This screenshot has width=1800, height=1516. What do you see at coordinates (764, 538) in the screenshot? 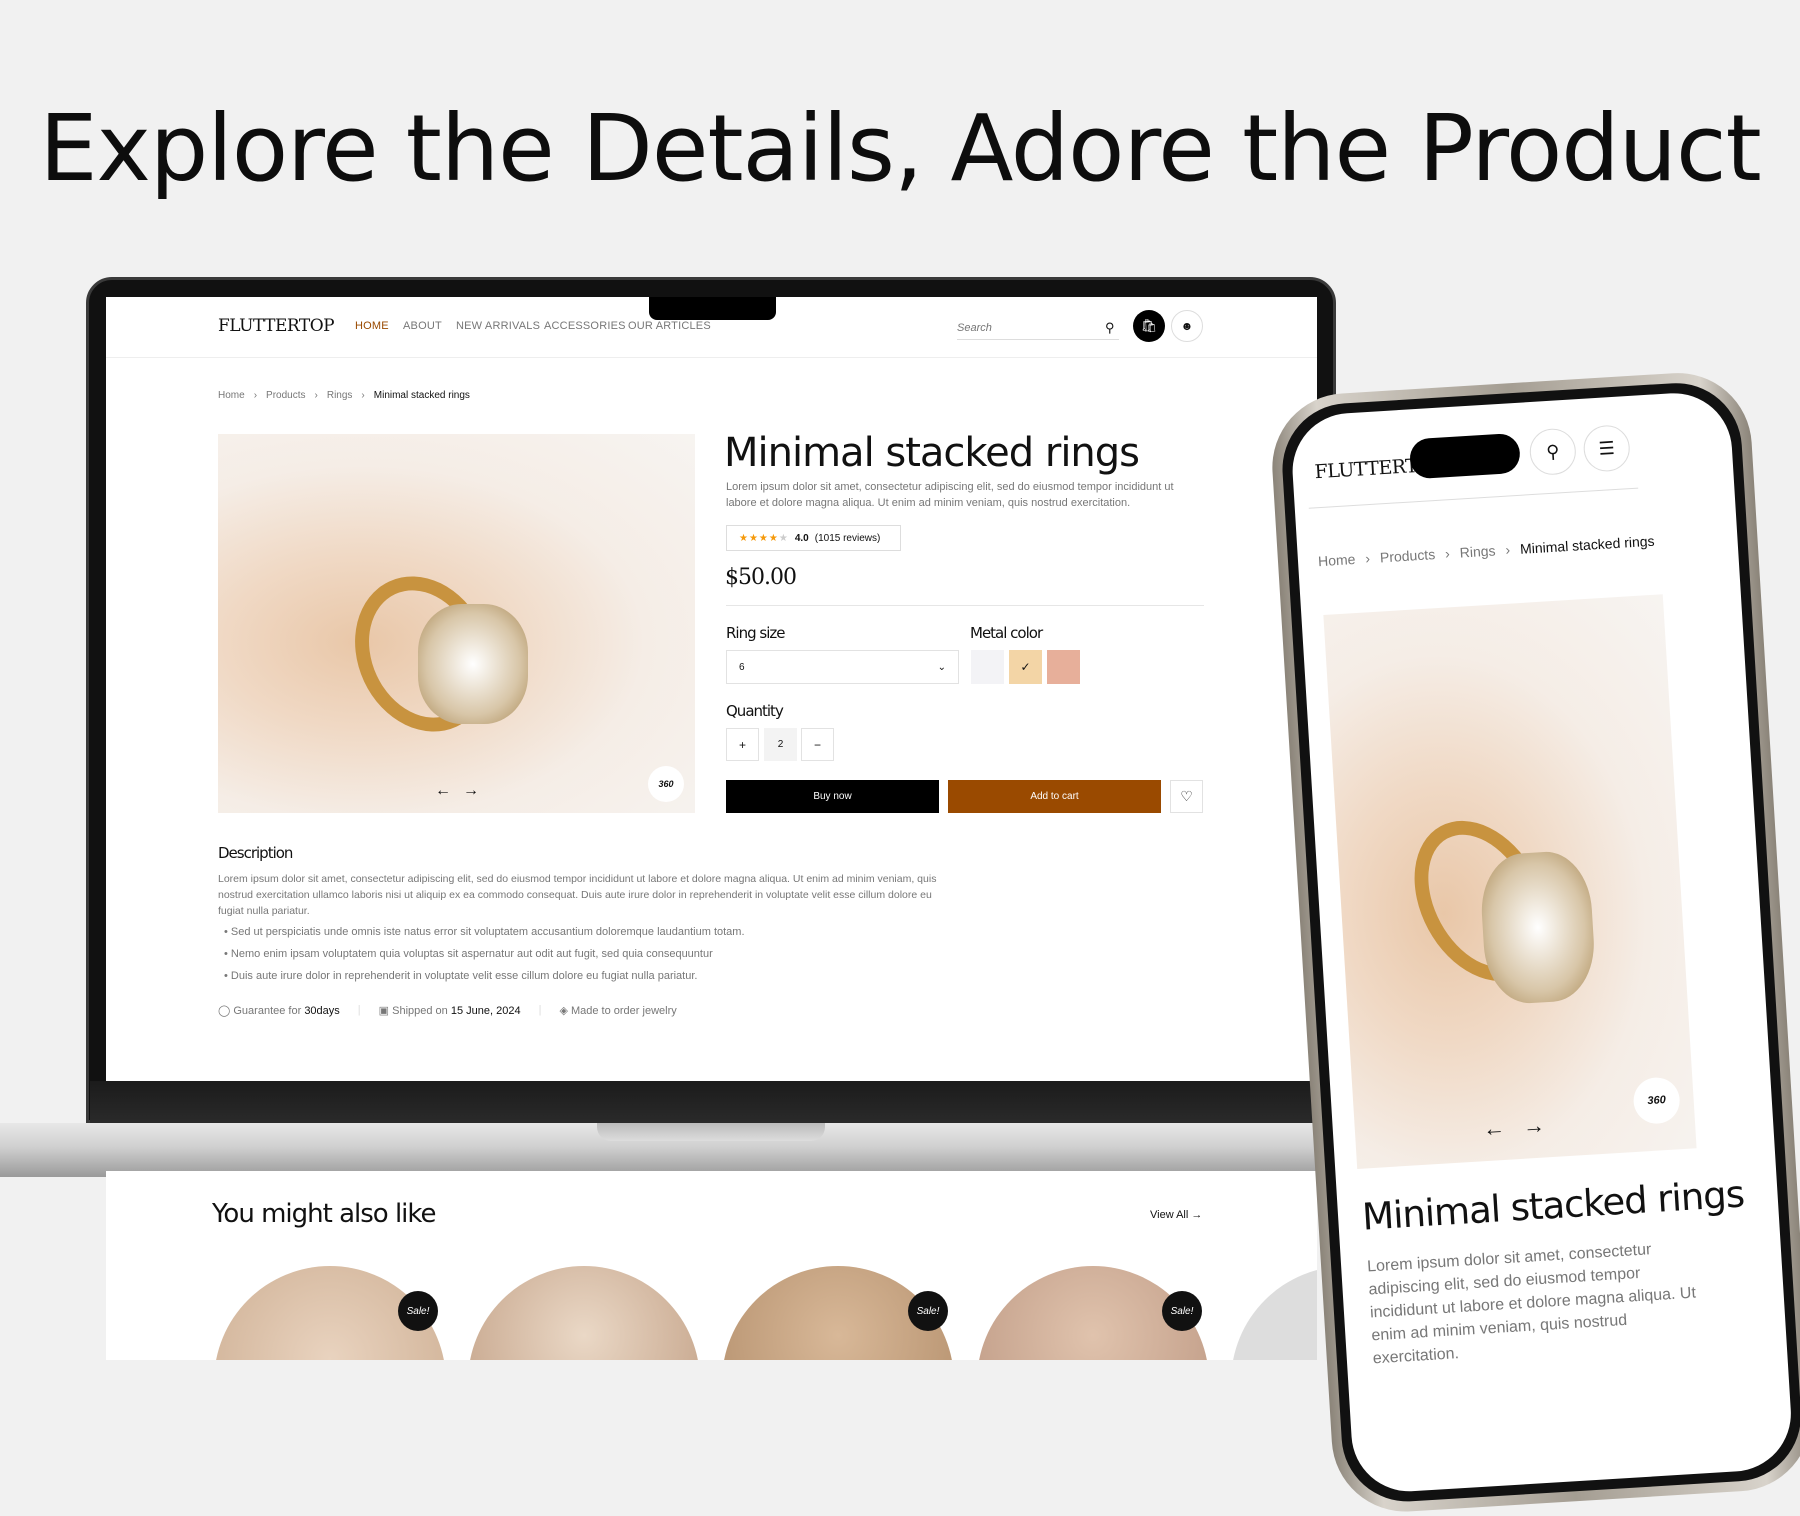
I see `rating-stars: ★★★★★` at bounding box center [764, 538].